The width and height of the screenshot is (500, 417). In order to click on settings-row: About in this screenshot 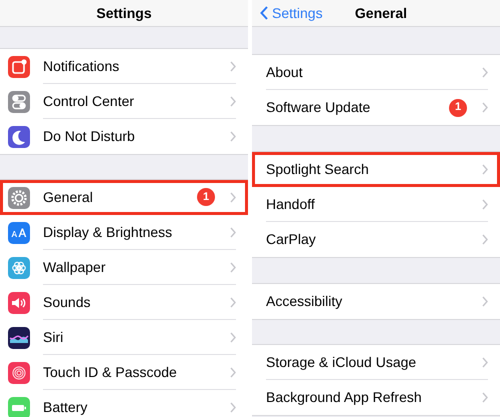, I will do `click(376, 72)`.